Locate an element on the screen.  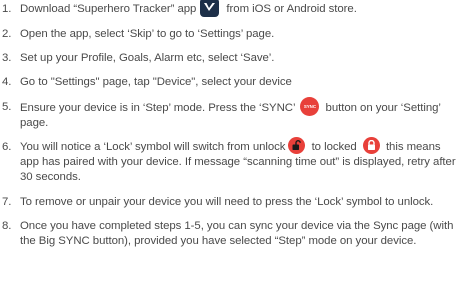
step-text: Download “Superhero Tracker” app is located at coordinates (108, 9).